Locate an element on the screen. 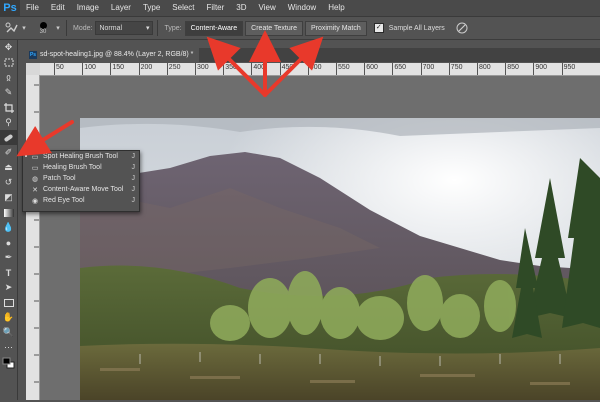 This screenshot has width=600, height=402. ruler-tick-label: 300 is located at coordinates (203, 67).